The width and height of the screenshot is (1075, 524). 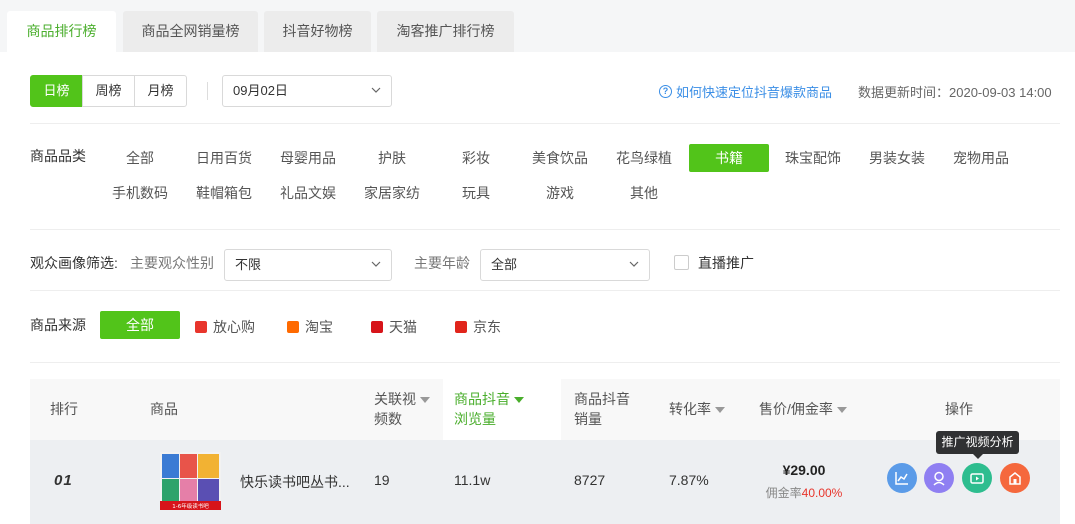 What do you see at coordinates (487, 327) in the screenshot?
I see `source-jd-label: 京东` at bounding box center [487, 327].